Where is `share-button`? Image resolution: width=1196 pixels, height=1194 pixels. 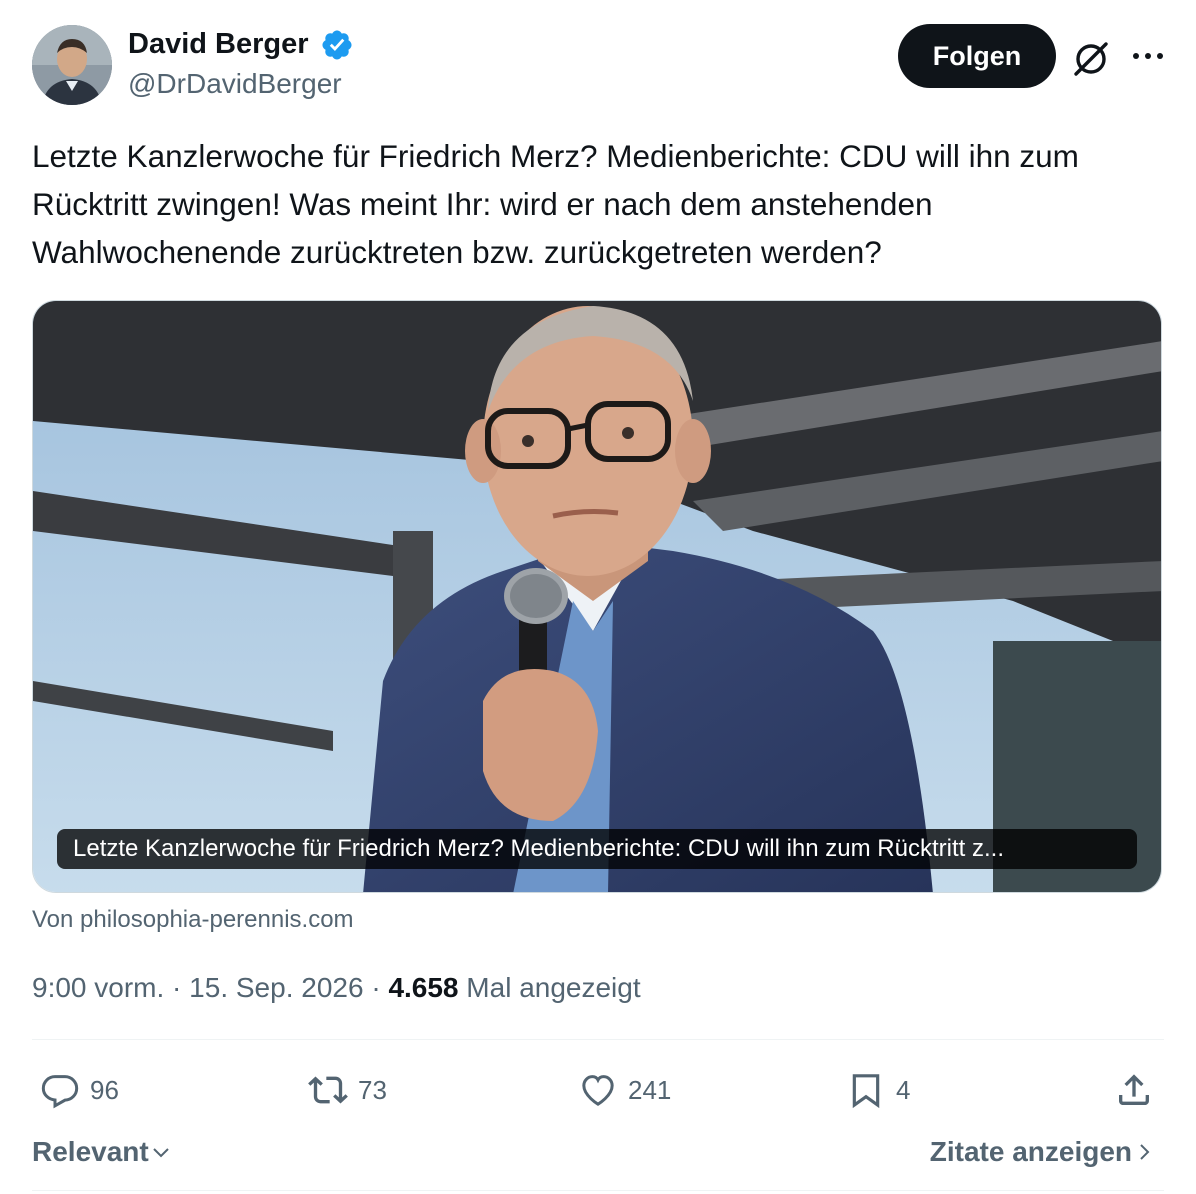
share-button is located at coordinates (1134, 1090).